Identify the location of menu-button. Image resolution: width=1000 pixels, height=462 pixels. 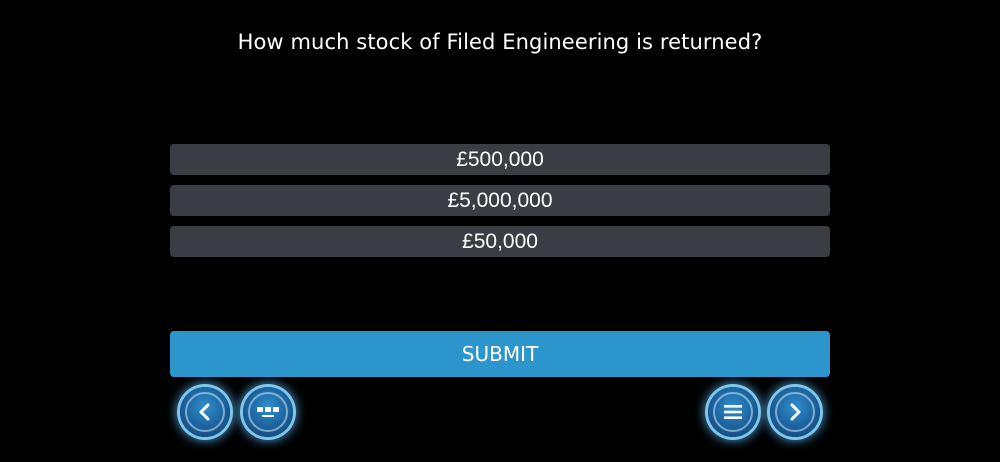
(733, 412).